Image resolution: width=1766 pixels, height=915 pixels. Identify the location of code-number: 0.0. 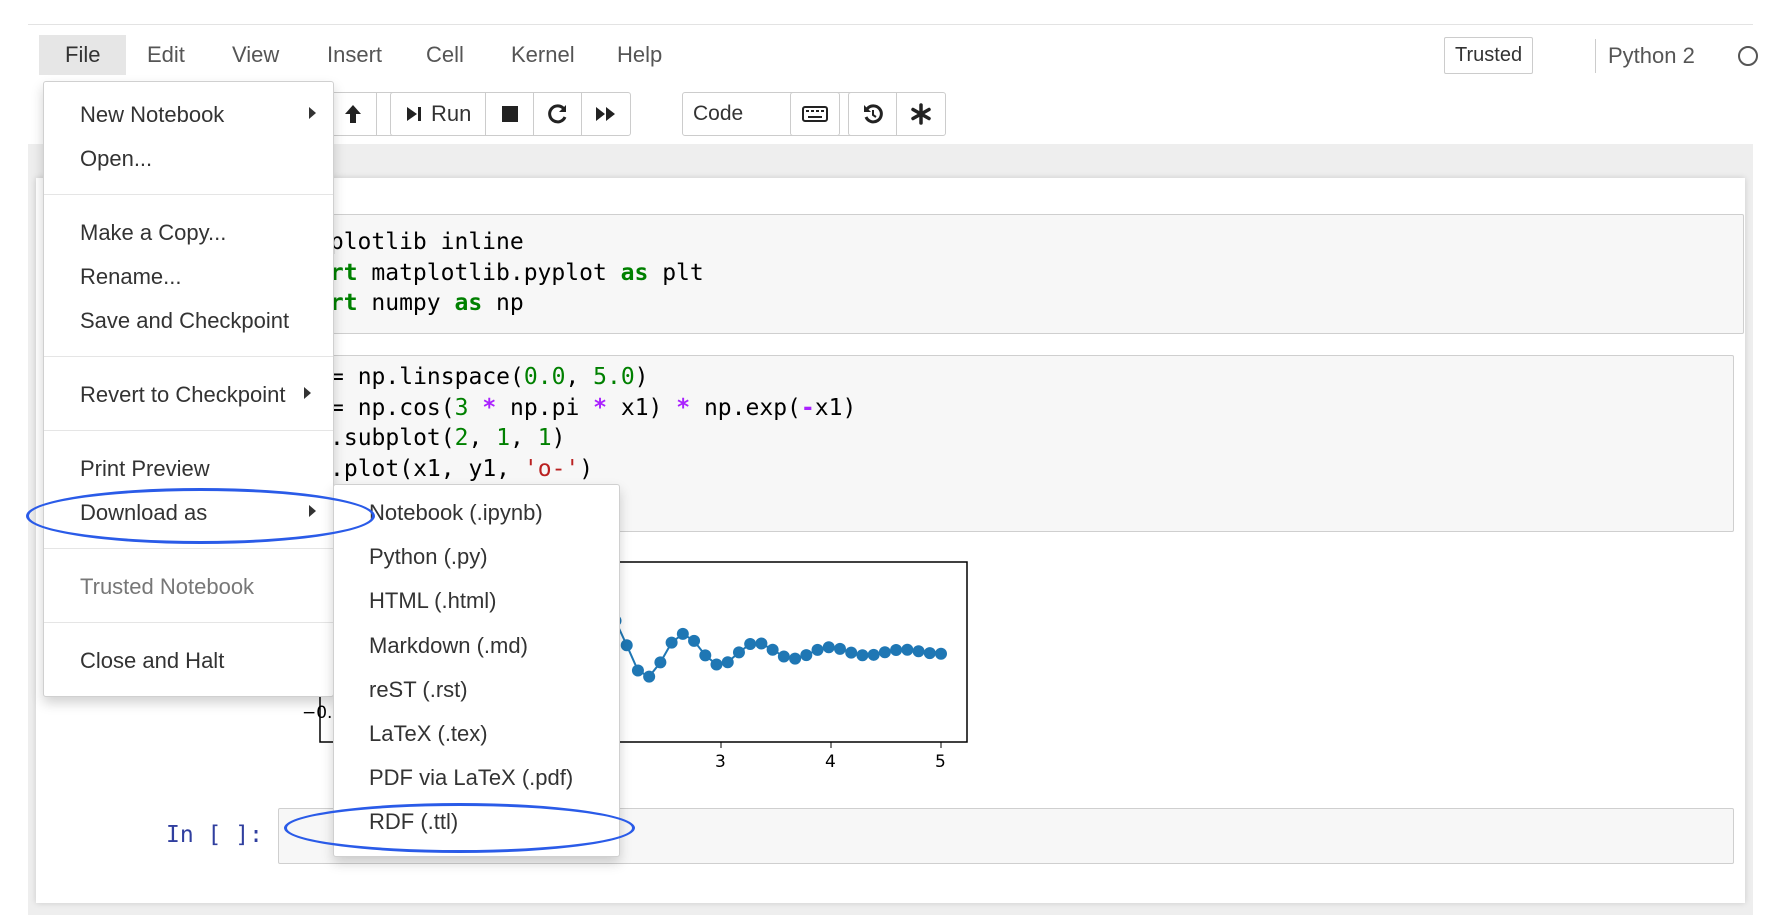
(544, 377).